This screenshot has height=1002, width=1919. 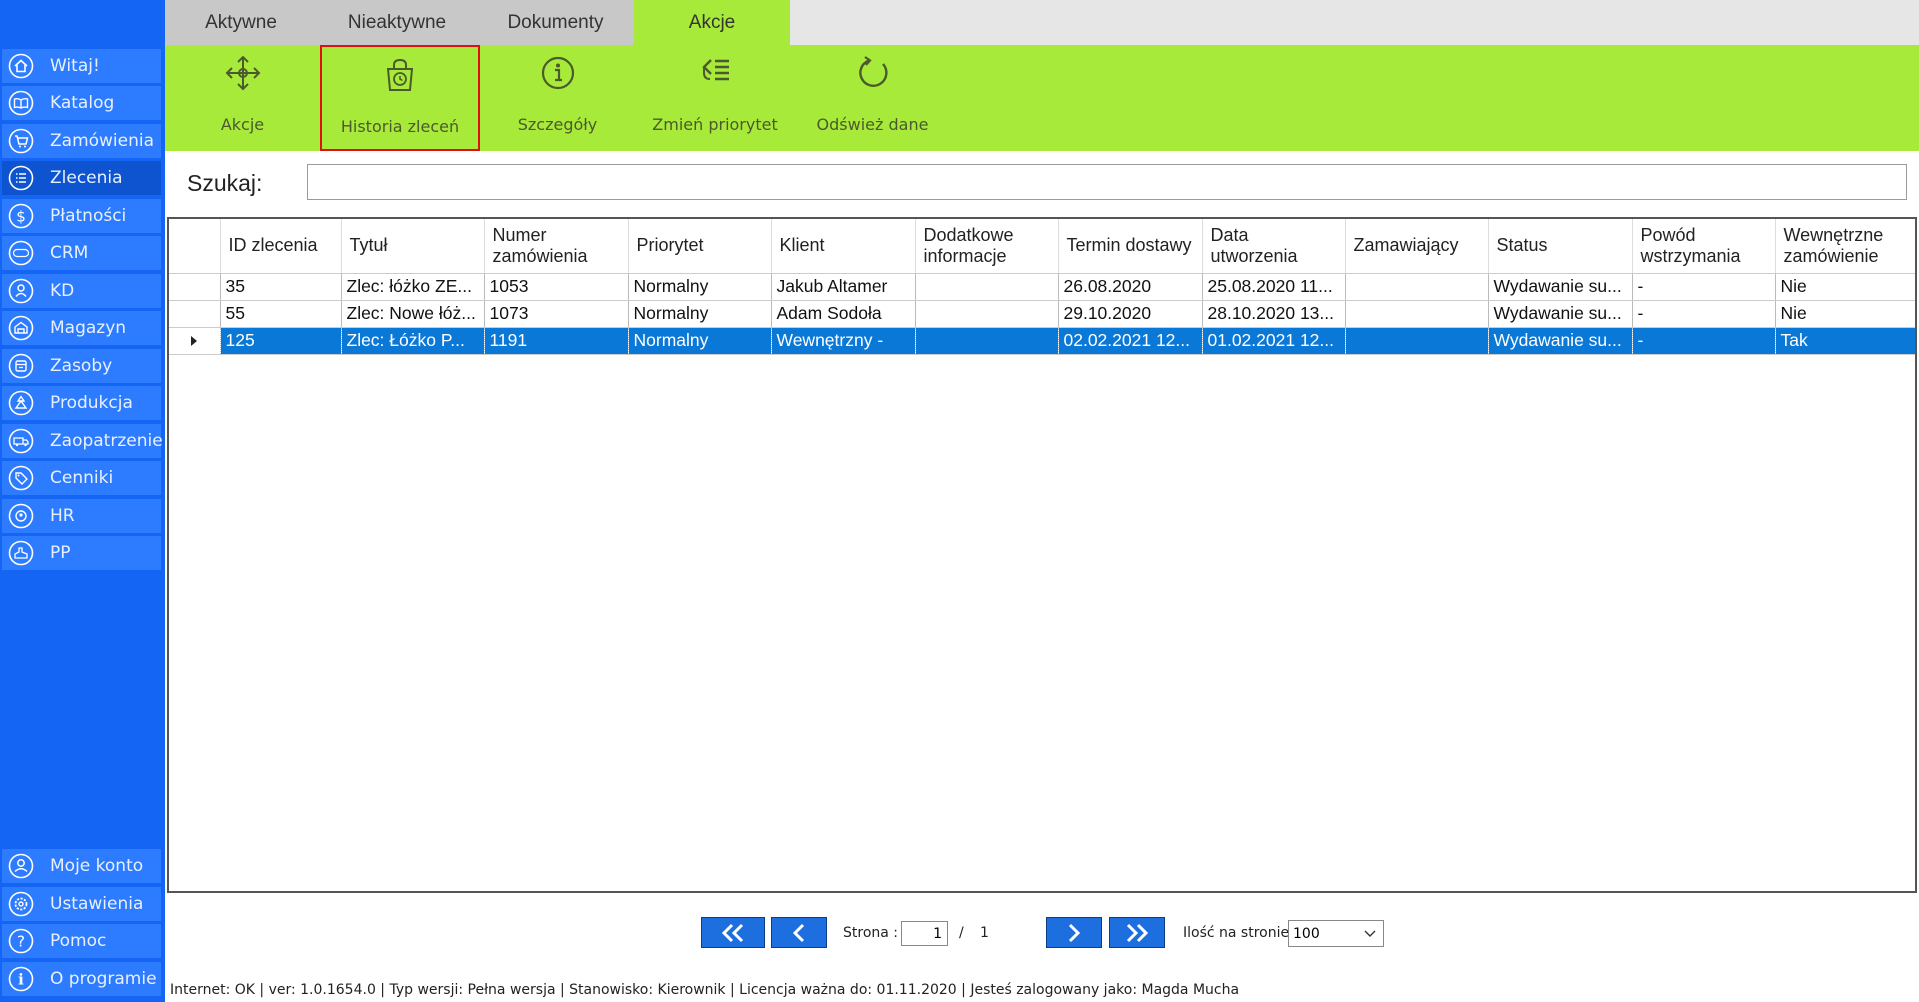 I want to click on sidebar-item-hr: HR, so click(x=81, y=516).